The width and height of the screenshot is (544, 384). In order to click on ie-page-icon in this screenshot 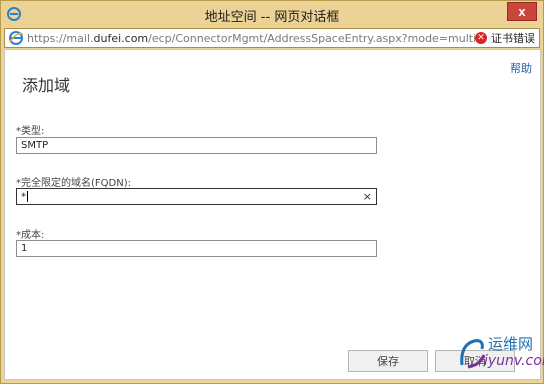, I will do `click(16, 38)`.